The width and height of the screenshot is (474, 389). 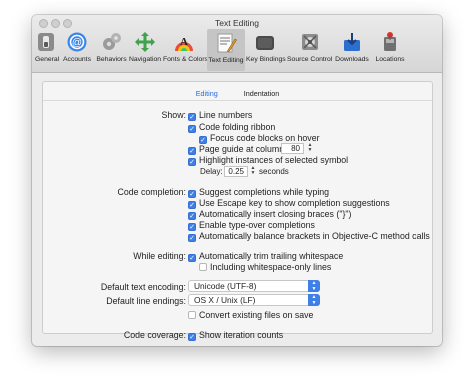 I want to click on code-completion-label: Code completion:, so click(x=151, y=192).